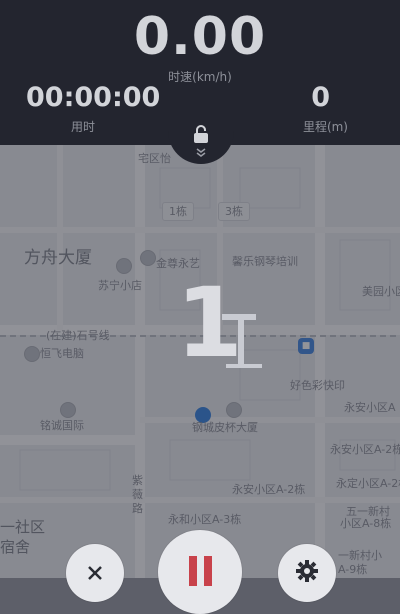 This screenshot has height=614, width=400. I want to click on pause-icon, so click(200, 571).